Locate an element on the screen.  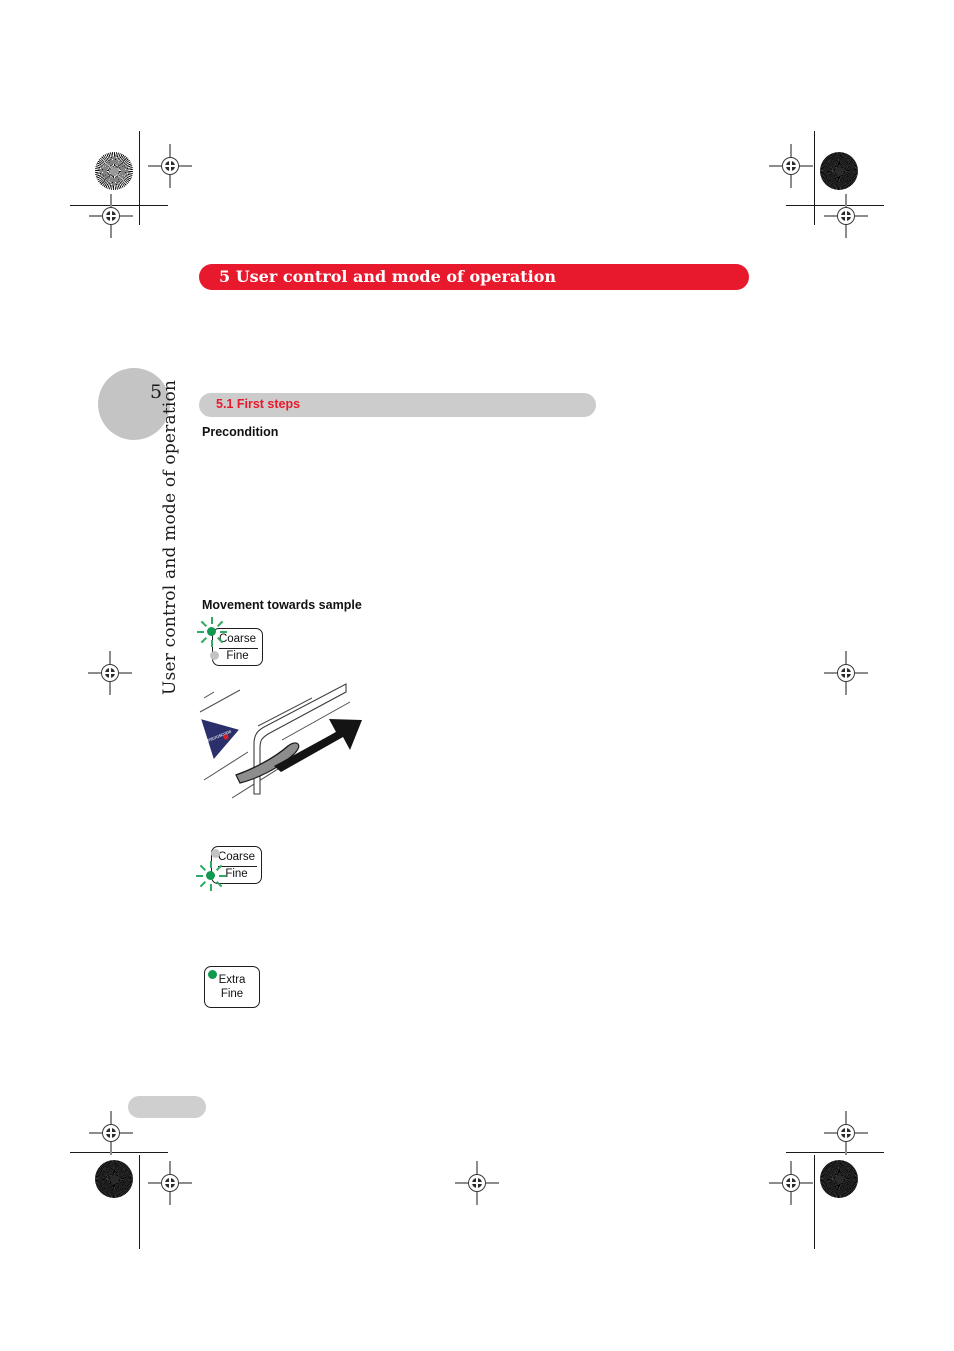
subheading-movement-towards-sample: Movement towards sample is located at coordinates (282, 605).